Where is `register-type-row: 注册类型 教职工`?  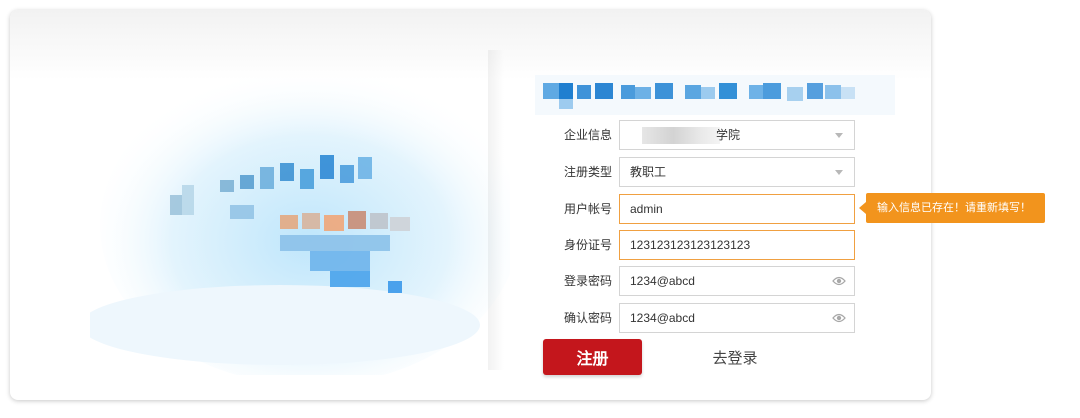
register-type-row: 注册类型 教职工 is located at coordinates (700, 172).